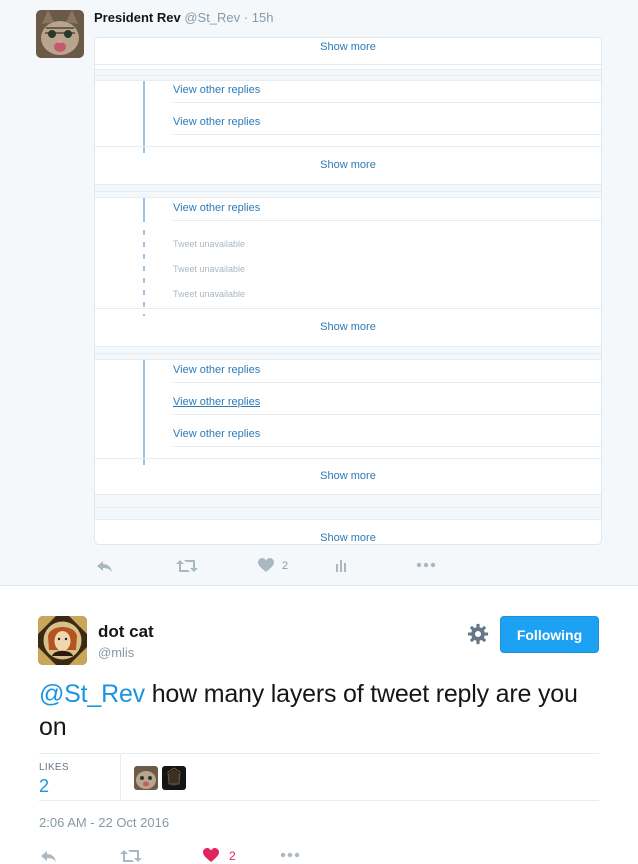 The image size is (638, 864). I want to click on retweet-button, so click(187, 566).